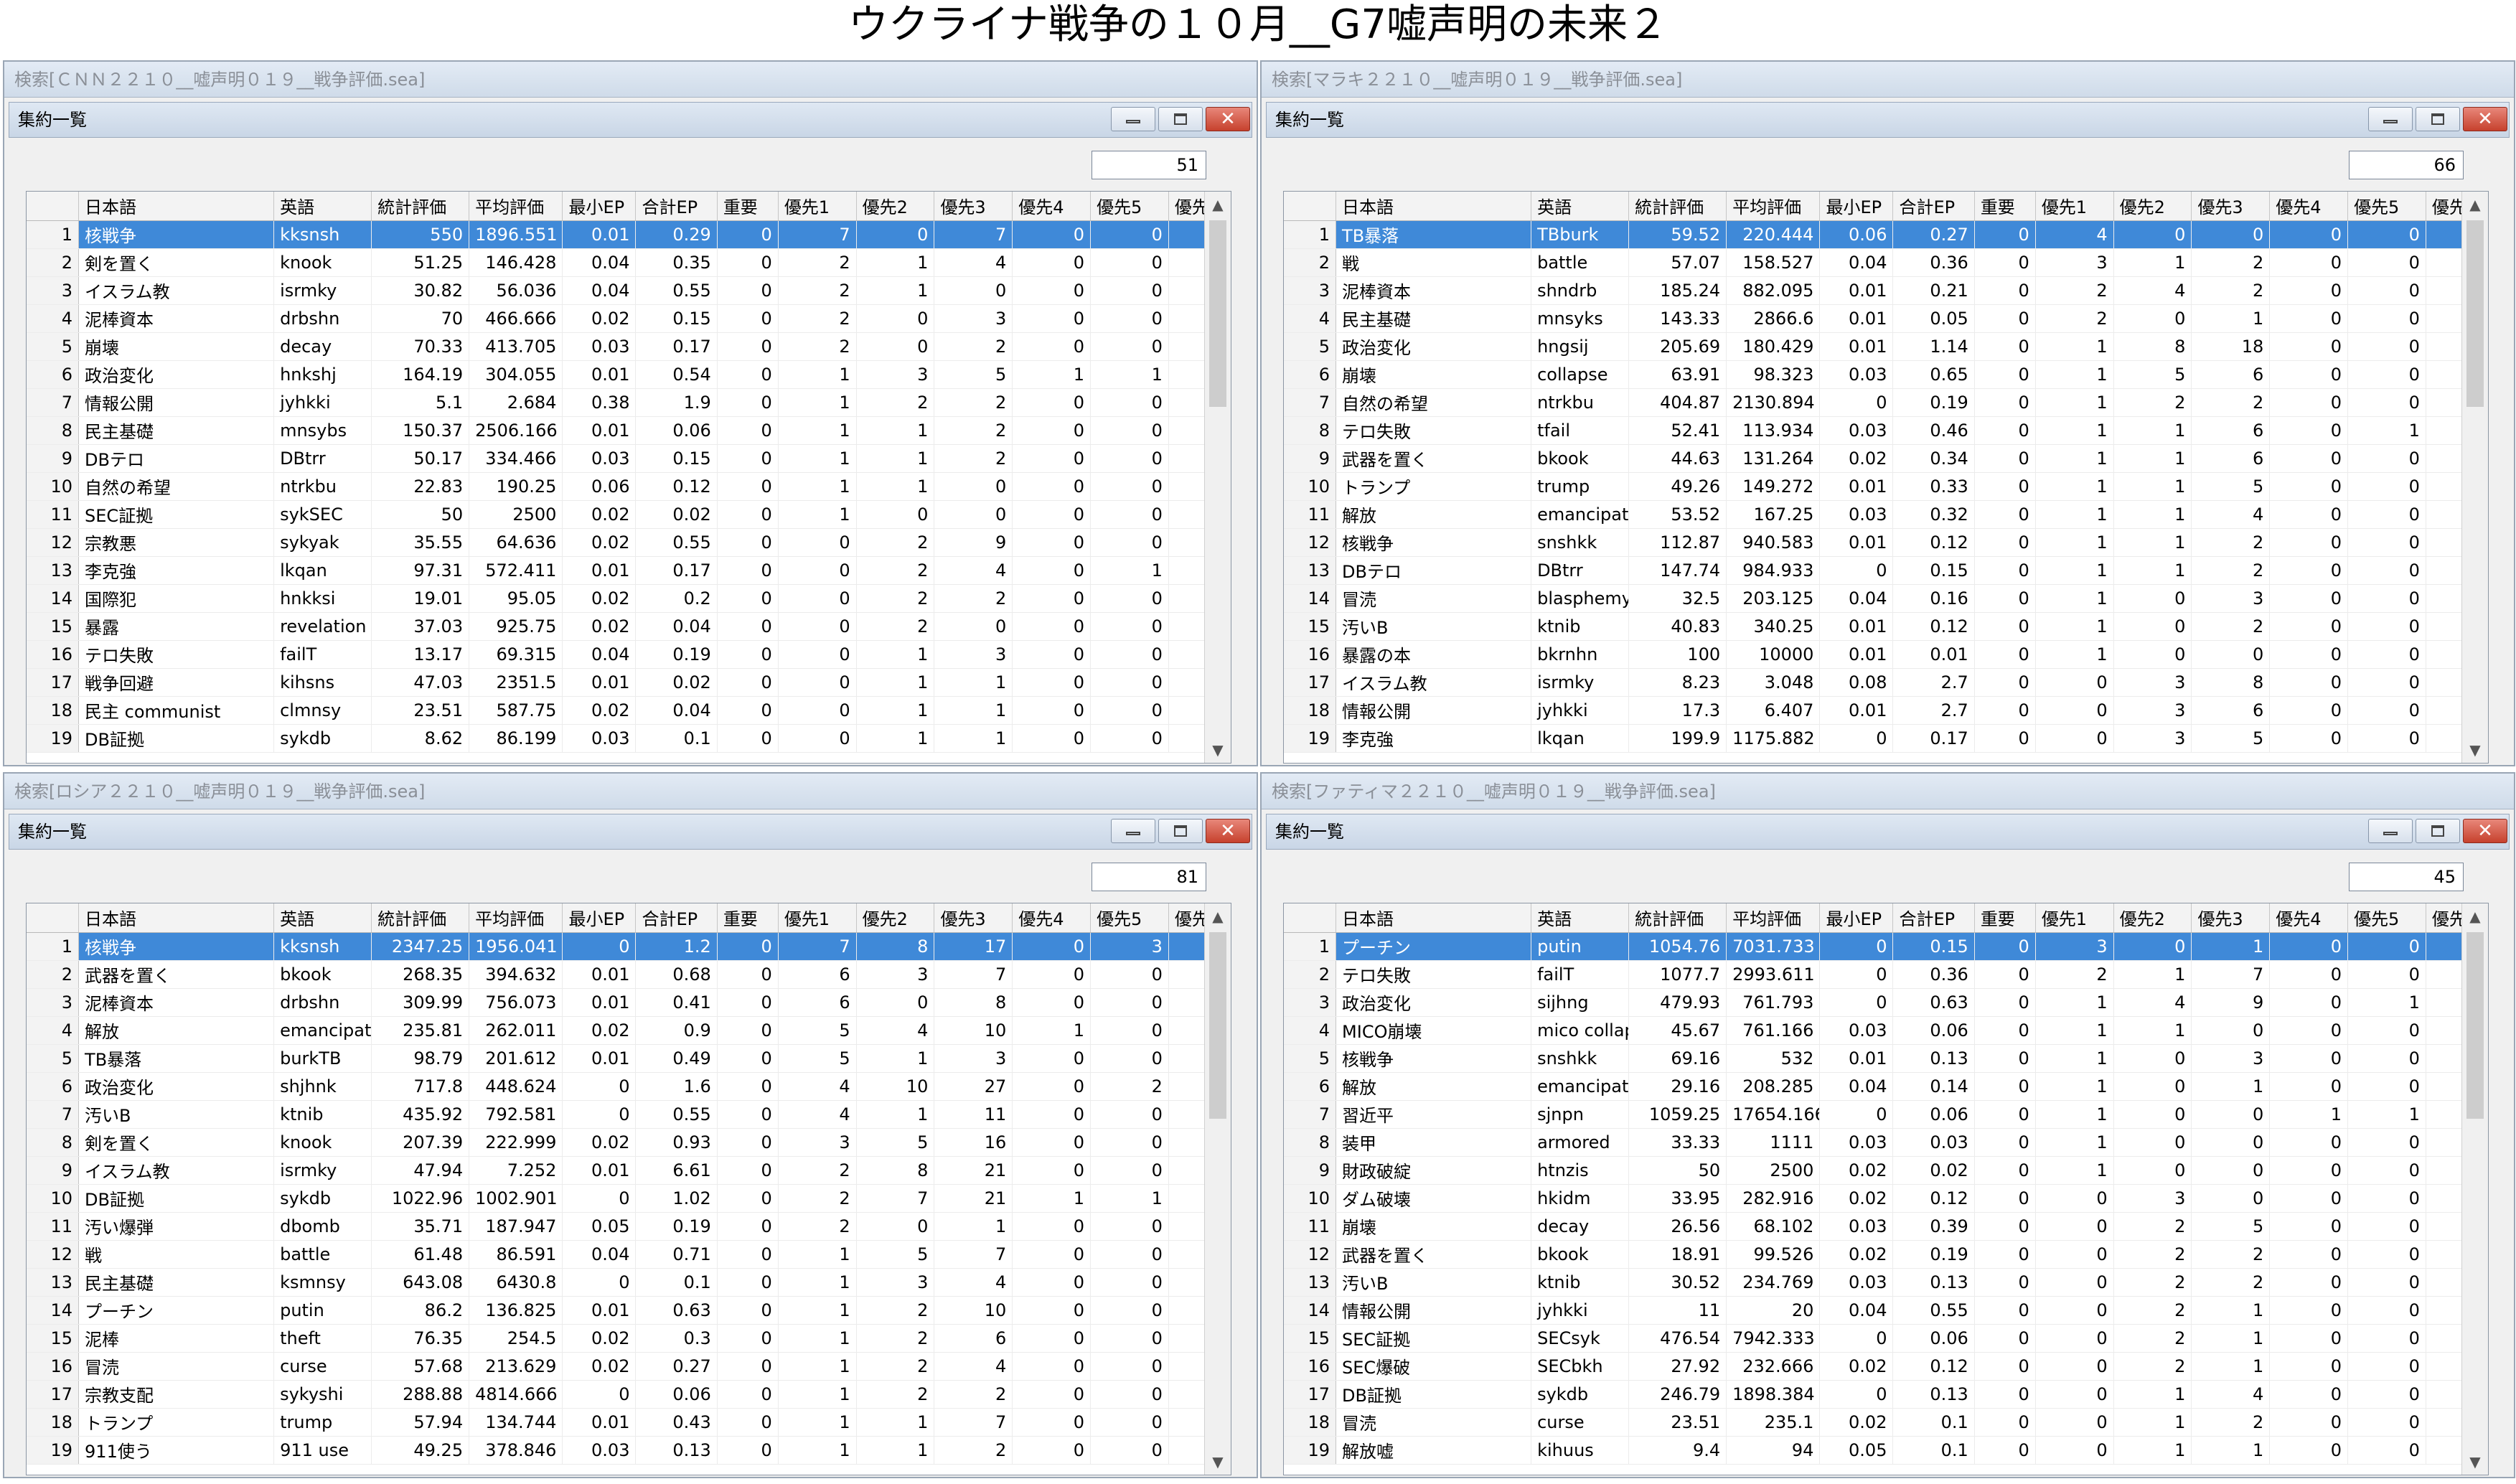 This screenshot has height=1484, width=2516. I want to click on table-row: 11 崩壊 decay 26.56 68.102 0.03 0.39 0 0 2 5 0 0, so click(1880, 1226).